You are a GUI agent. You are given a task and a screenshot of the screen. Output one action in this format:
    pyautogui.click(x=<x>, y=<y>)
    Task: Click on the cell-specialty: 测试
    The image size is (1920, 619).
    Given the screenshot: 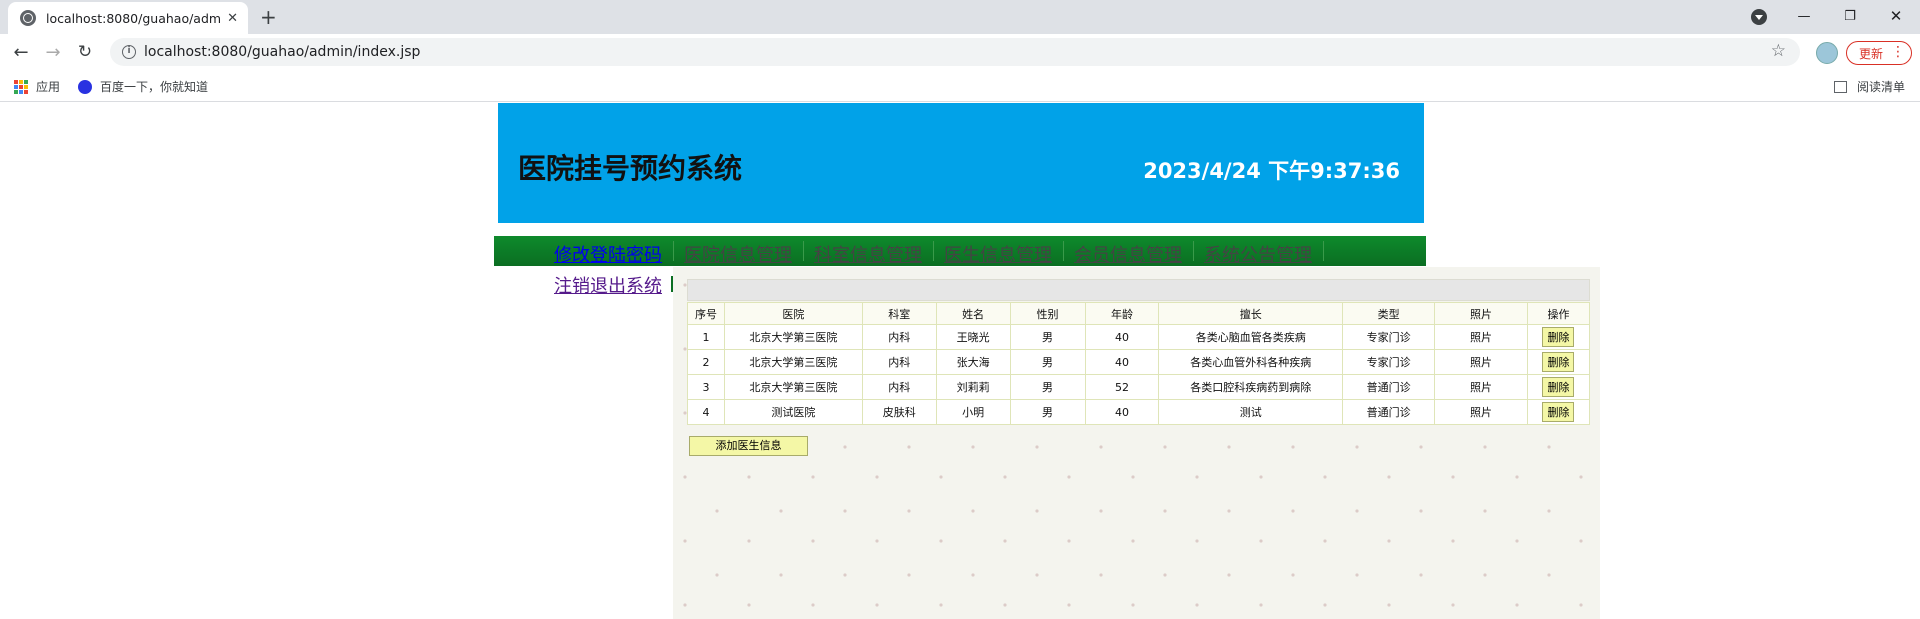 What is the action you would take?
    pyautogui.click(x=1251, y=412)
    